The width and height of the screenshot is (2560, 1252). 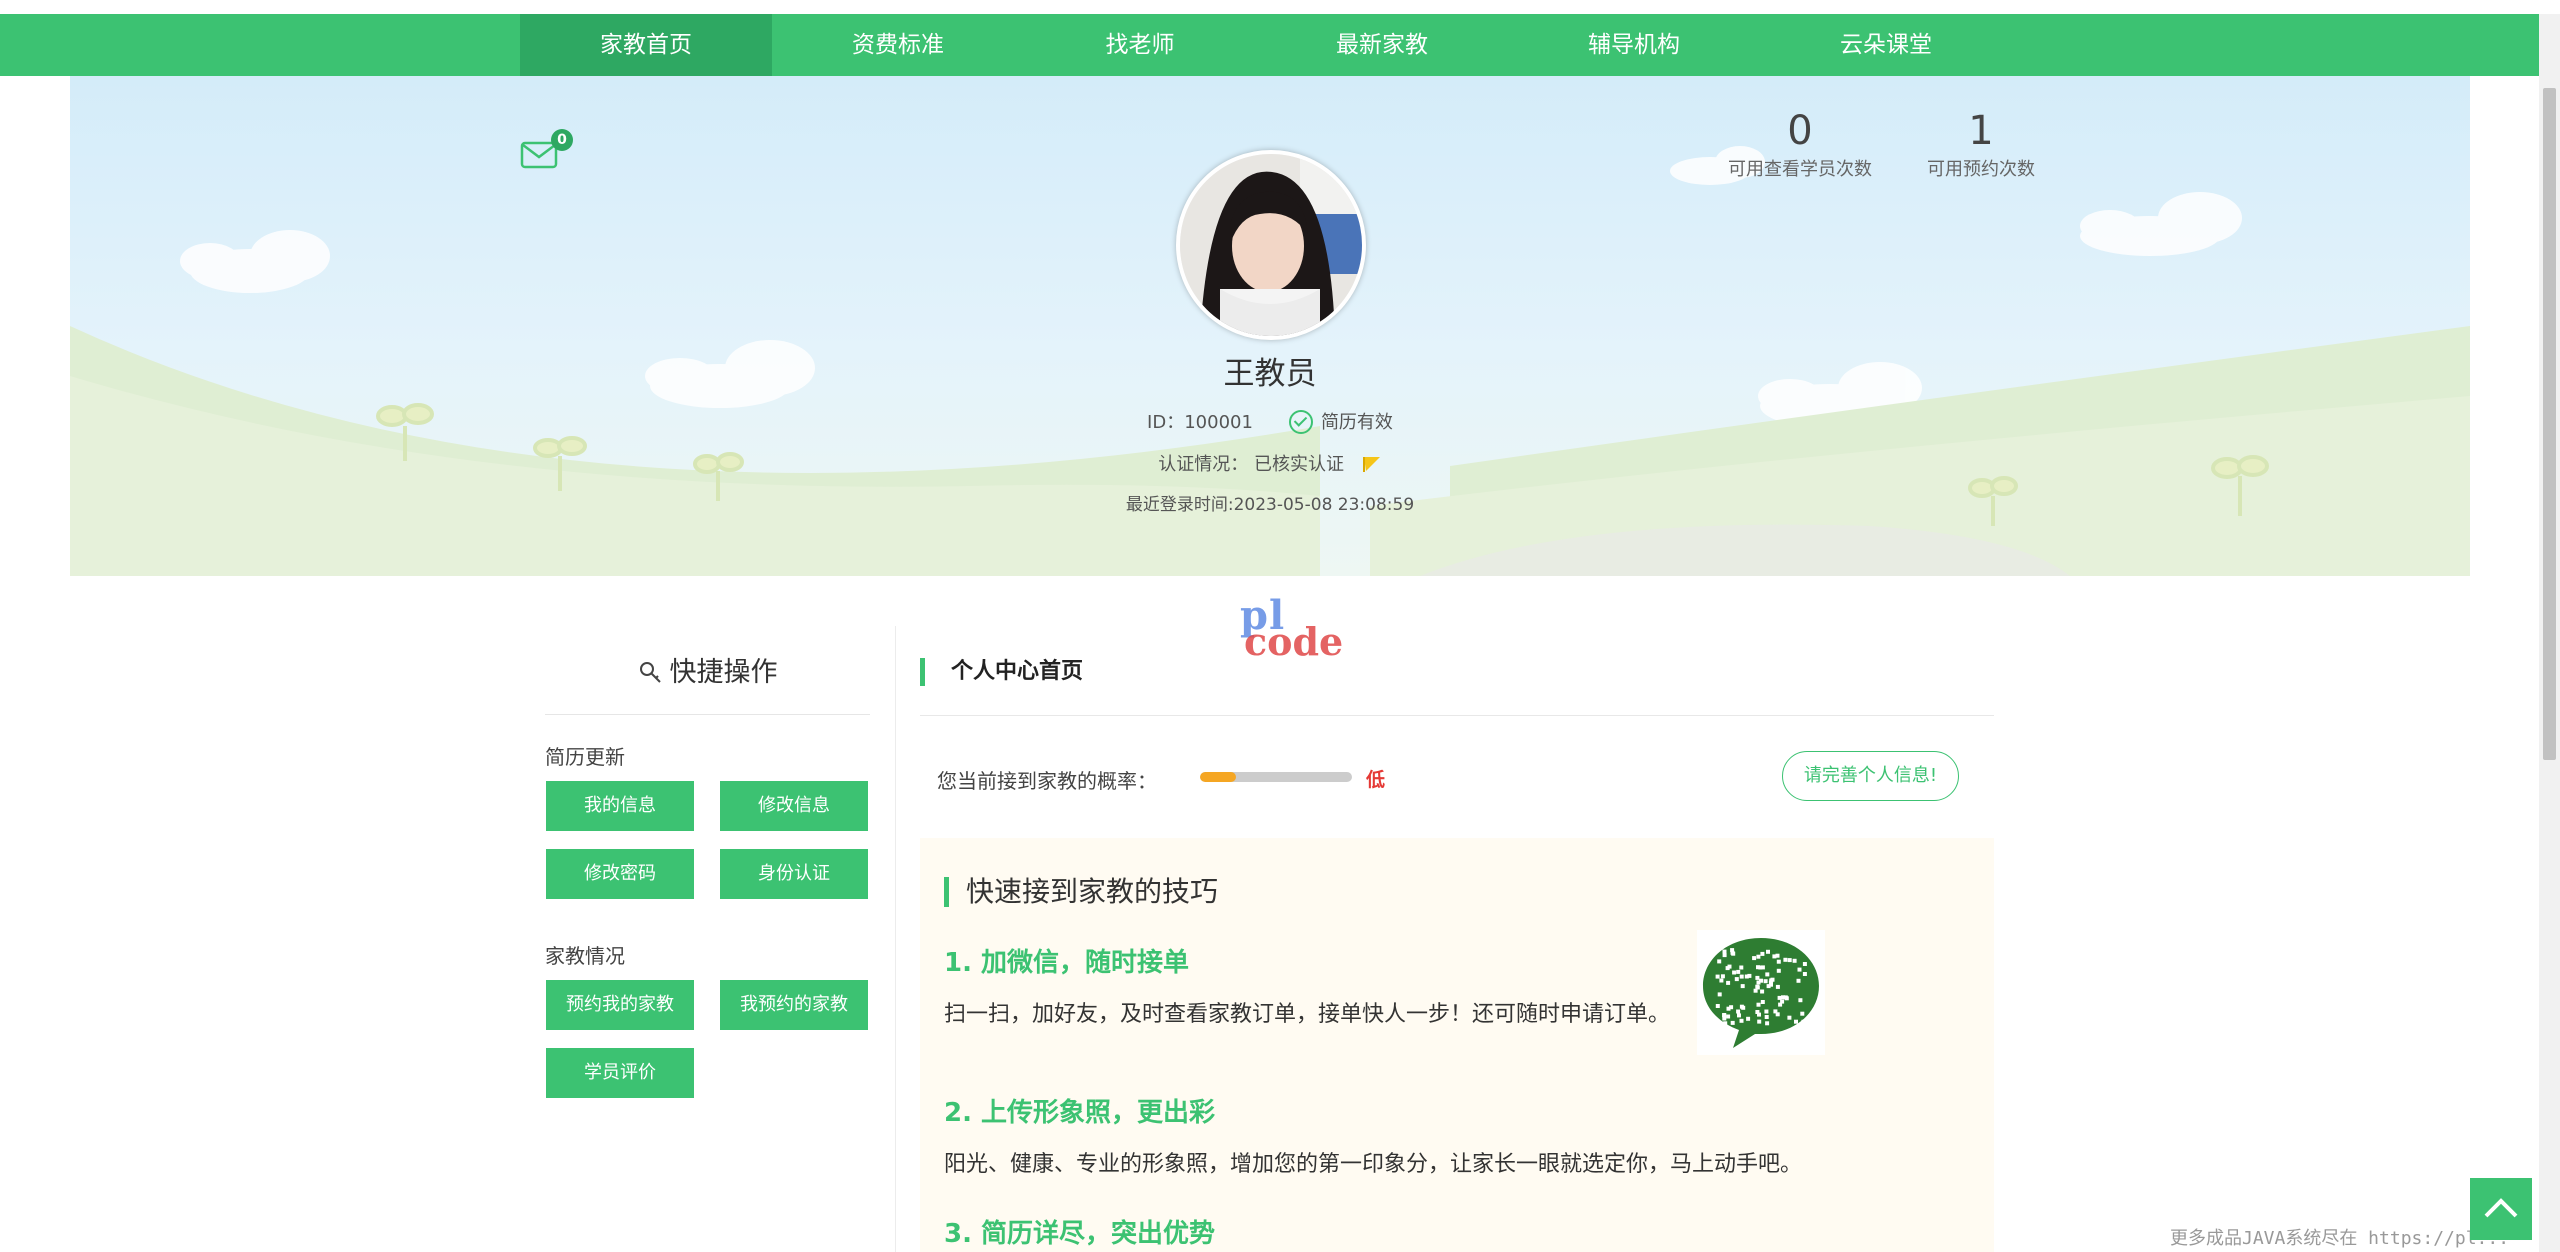 I want to click on wechat-qr-icon, so click(x=1761, y=992).